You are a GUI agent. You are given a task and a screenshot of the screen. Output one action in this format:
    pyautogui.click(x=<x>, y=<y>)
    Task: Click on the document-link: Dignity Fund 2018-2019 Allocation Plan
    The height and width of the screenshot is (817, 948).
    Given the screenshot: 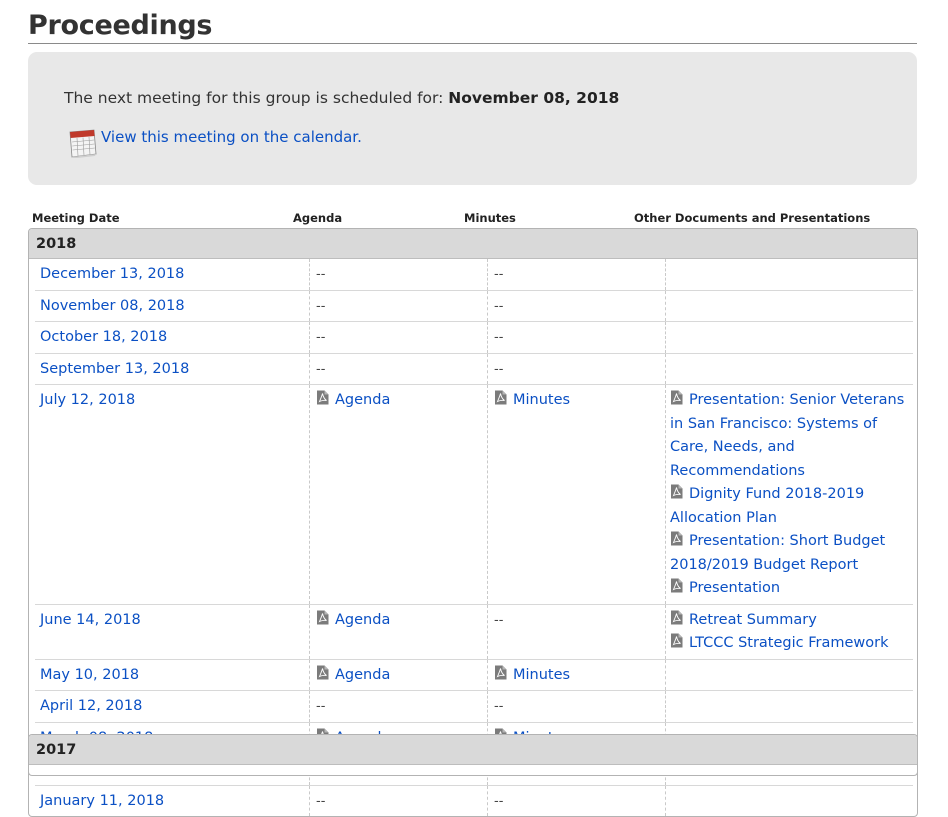 What is the action you would take?
    pyautogui.click(x=767, y=506)
    